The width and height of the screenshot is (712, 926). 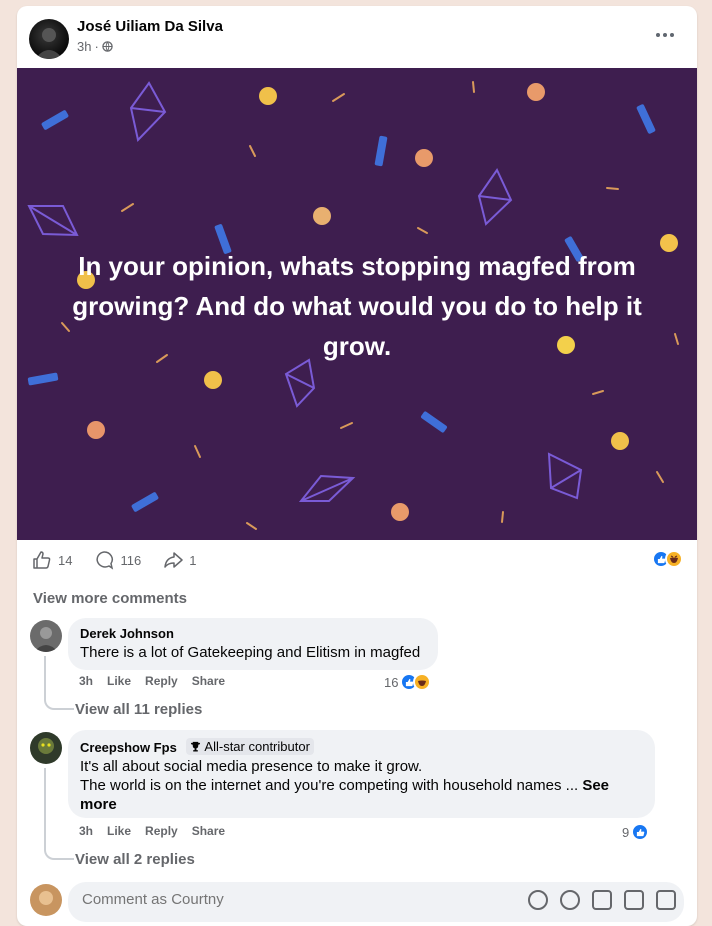 What do you see at coordinates (150, 26) in the screenshot?
I see `author-name: José Uiliam Da Silva` at bounding box center [150, 26].